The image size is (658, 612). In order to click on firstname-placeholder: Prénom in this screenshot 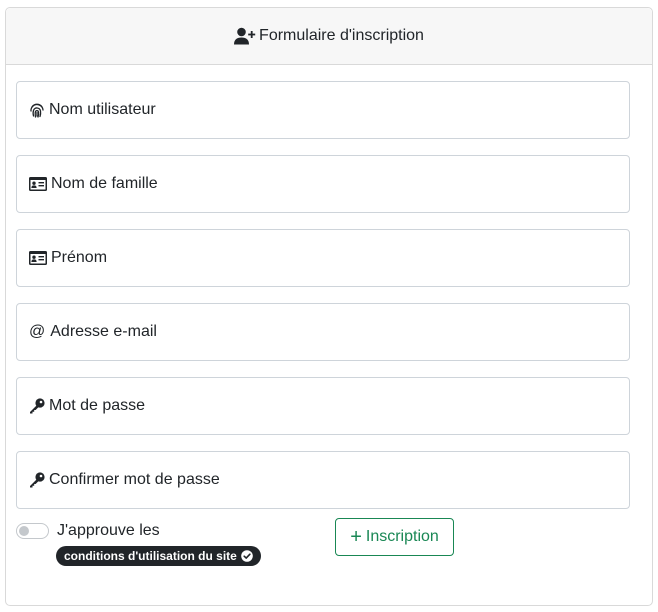, I will do `click(79, 257)`.